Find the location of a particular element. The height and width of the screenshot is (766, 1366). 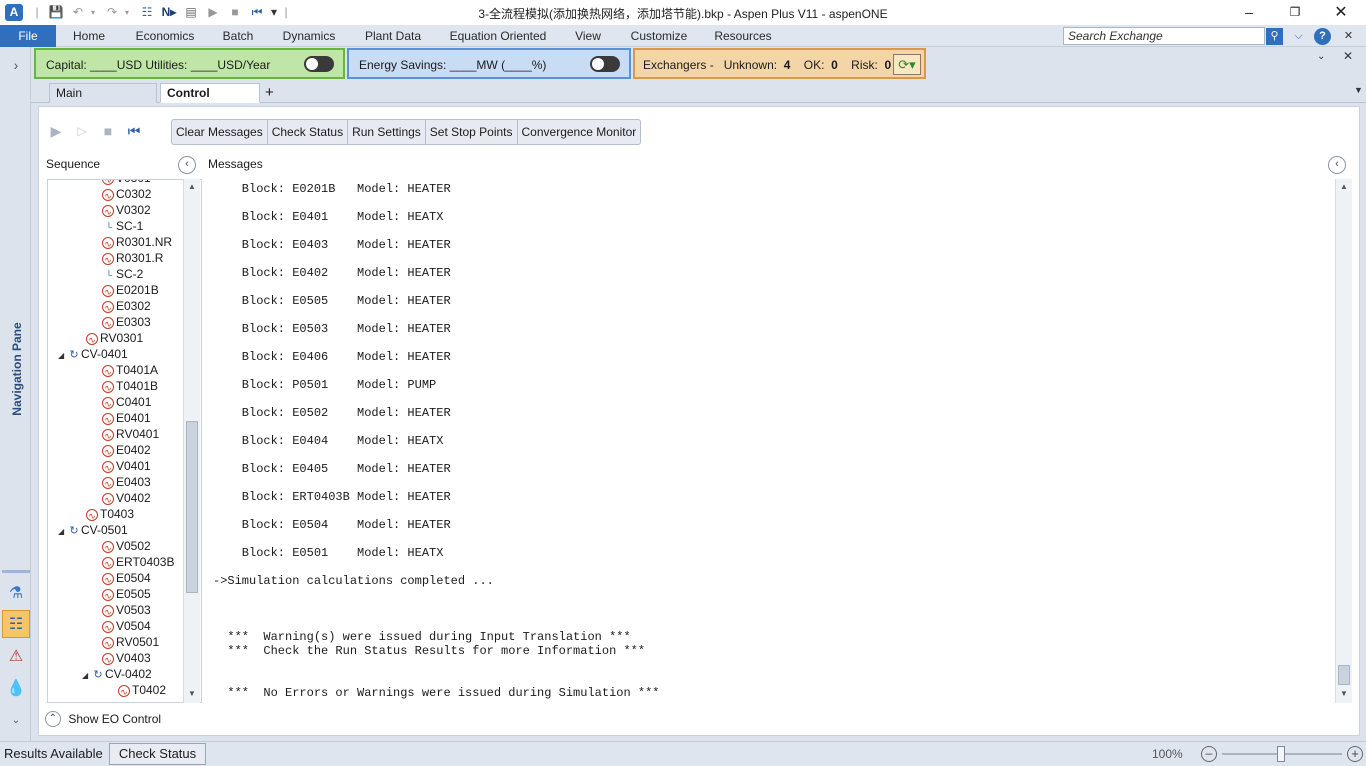

sequence-item: ∿ R0301.NR is located at coordinates (137, 242).